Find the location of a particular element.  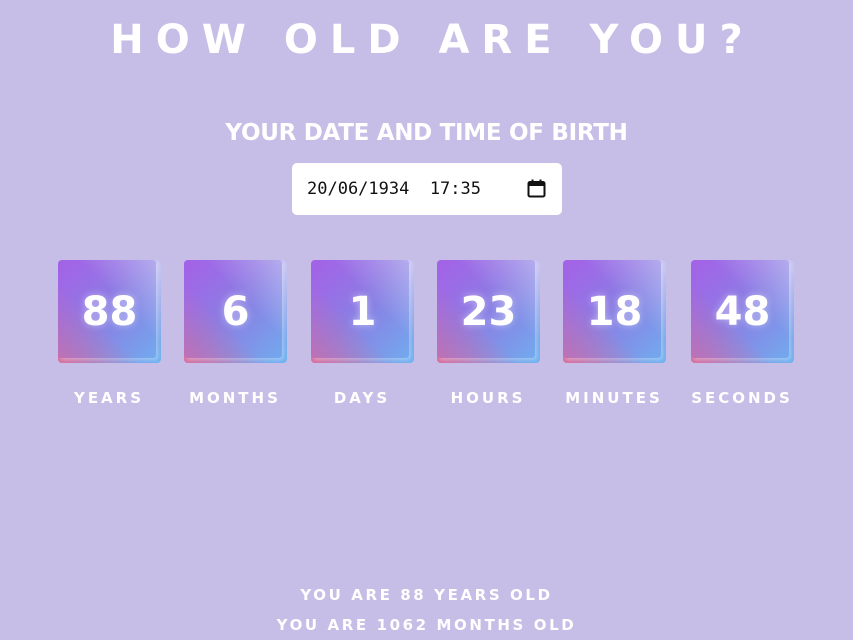

minutes-counter: 18 is located at coordinates (614, 311).